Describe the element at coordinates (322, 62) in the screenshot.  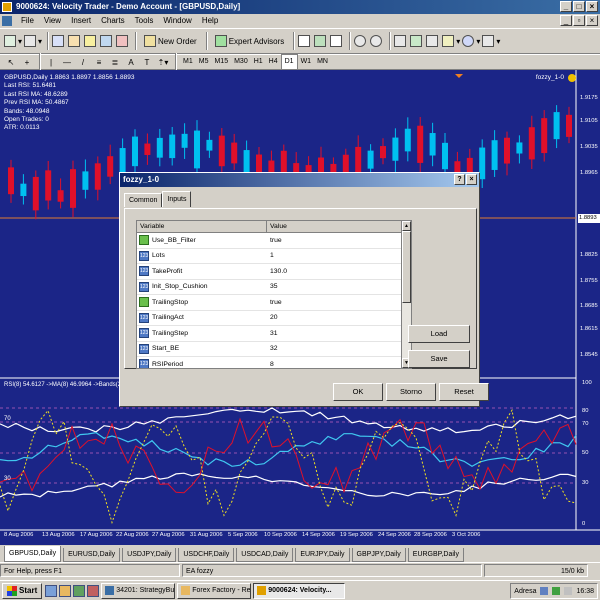
I see `timeframe-mn: MN` at that location.